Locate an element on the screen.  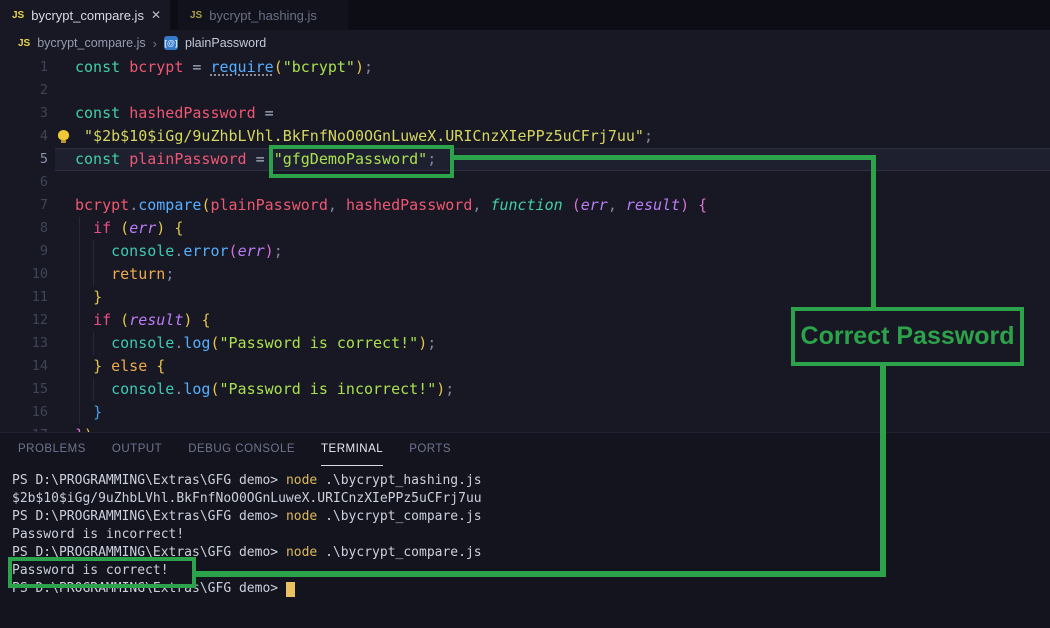
code-line: 8 if (err) { is located at coordinates (525, 228).